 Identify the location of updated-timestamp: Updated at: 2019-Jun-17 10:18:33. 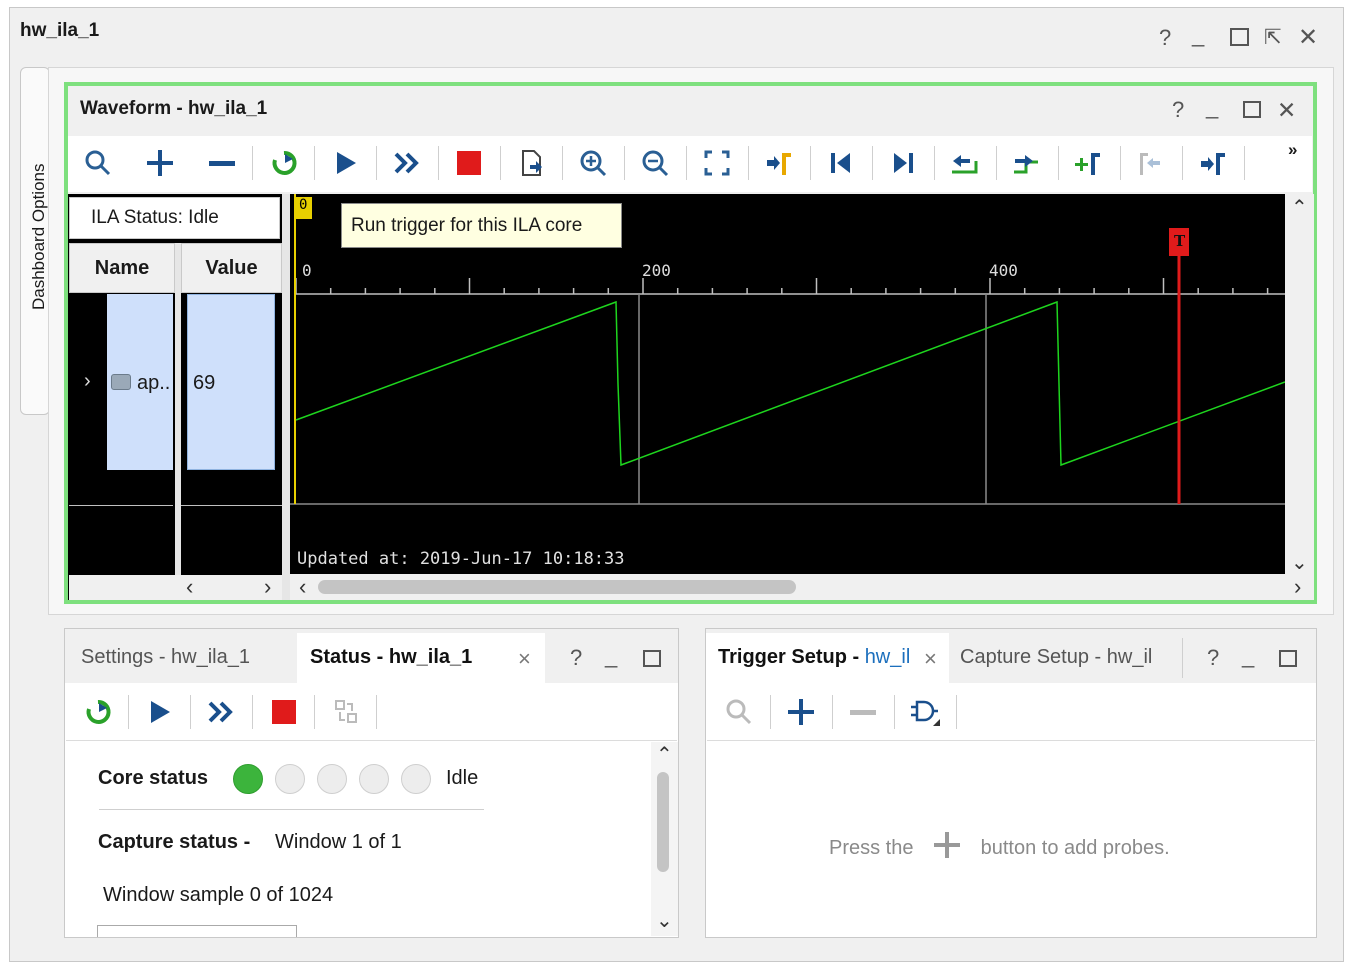
(461, 559).